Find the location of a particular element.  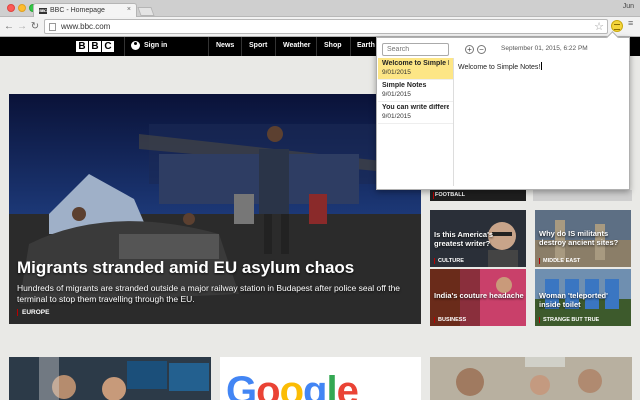

note-editor: Welcome to Simple Notes! is located at coordinates (542, 122).